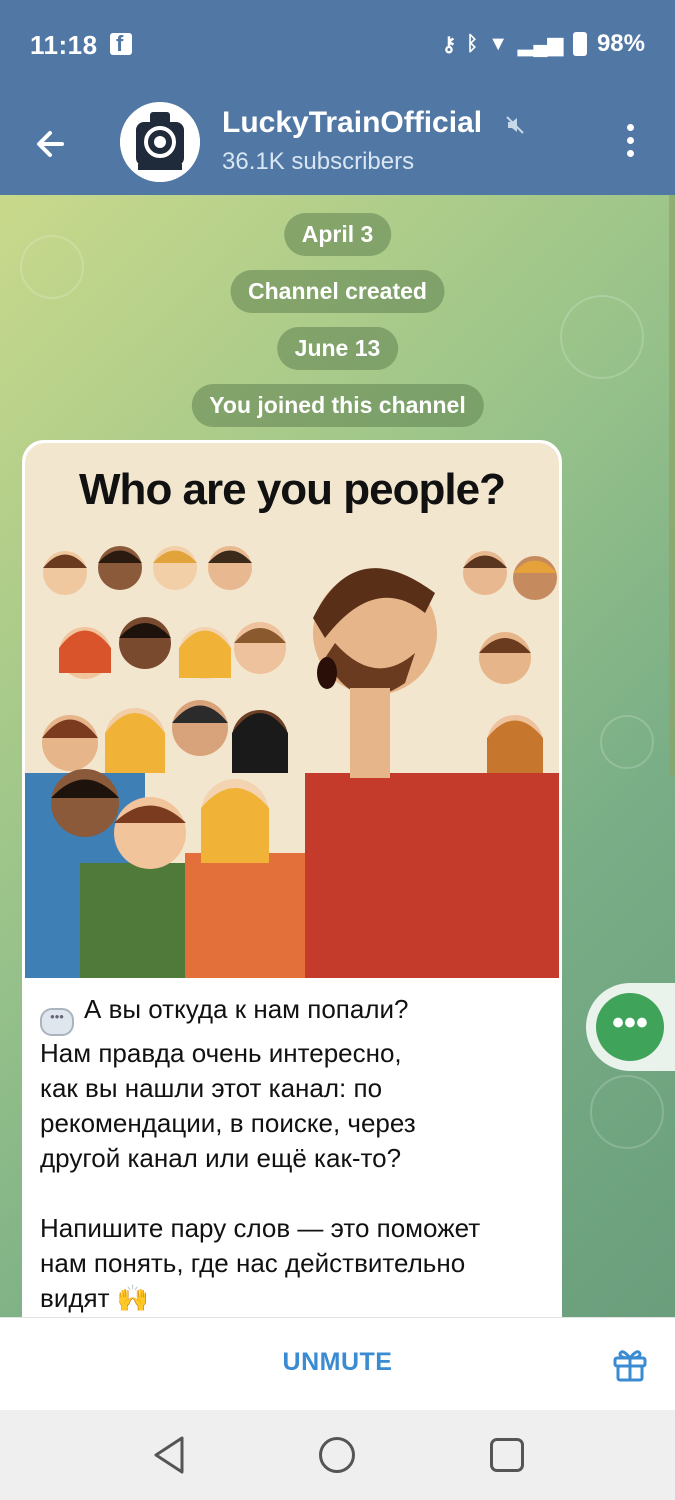 The image size is (675, 1500). I want to click on post-text-line-8: видят 🙌, so click(95, 1298).